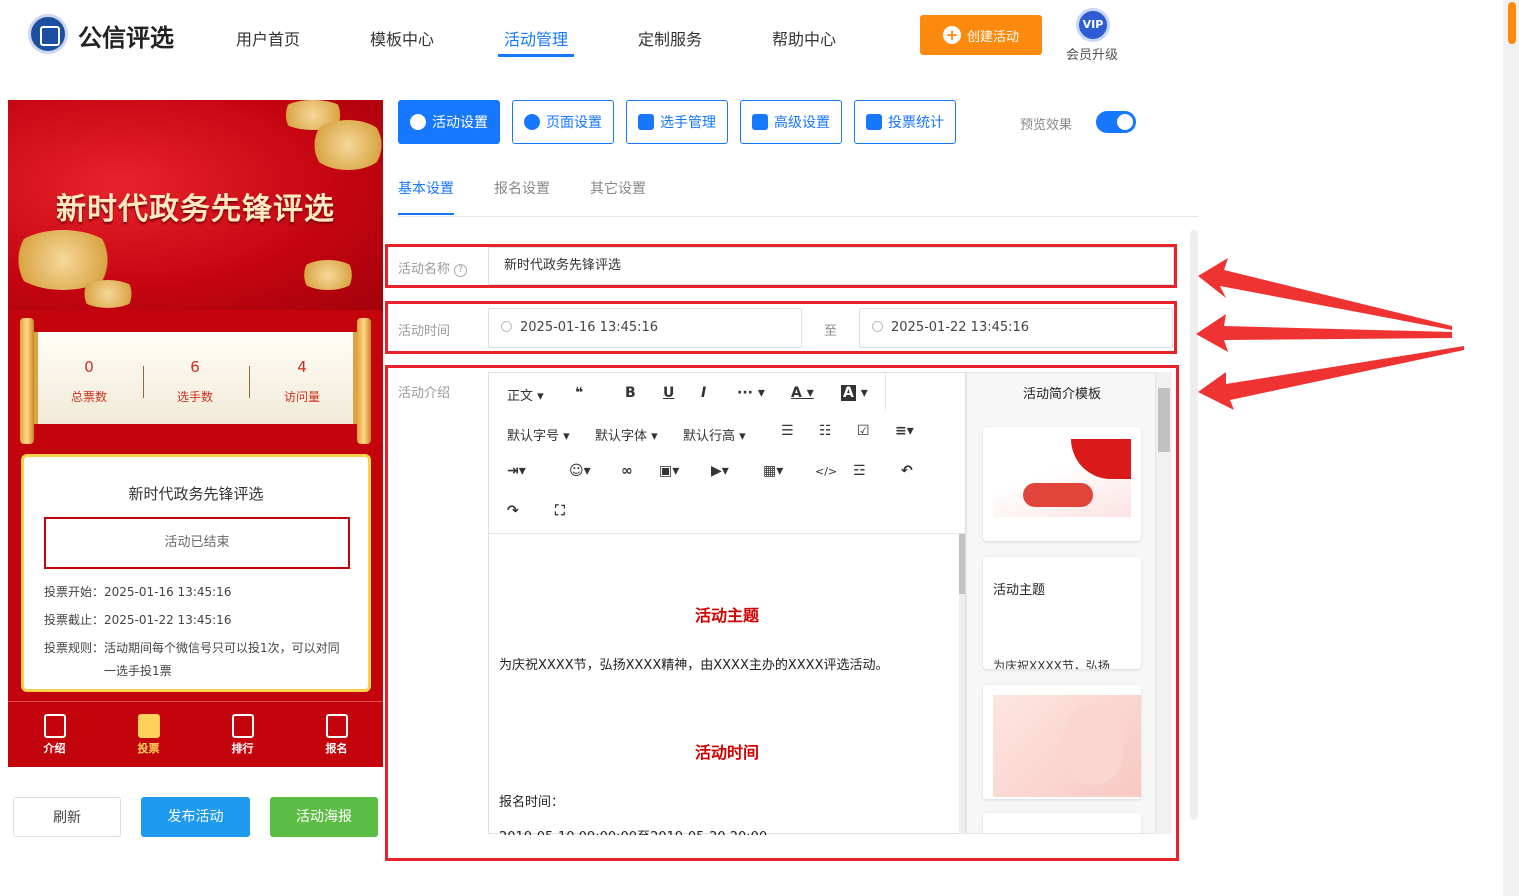 Image resolution: width=1519 pixels, height=896 pixels. Describe the element at coordinates (196, 494) in the screenshot. I see `card-title: 新时代政务先锋评选` at that location.